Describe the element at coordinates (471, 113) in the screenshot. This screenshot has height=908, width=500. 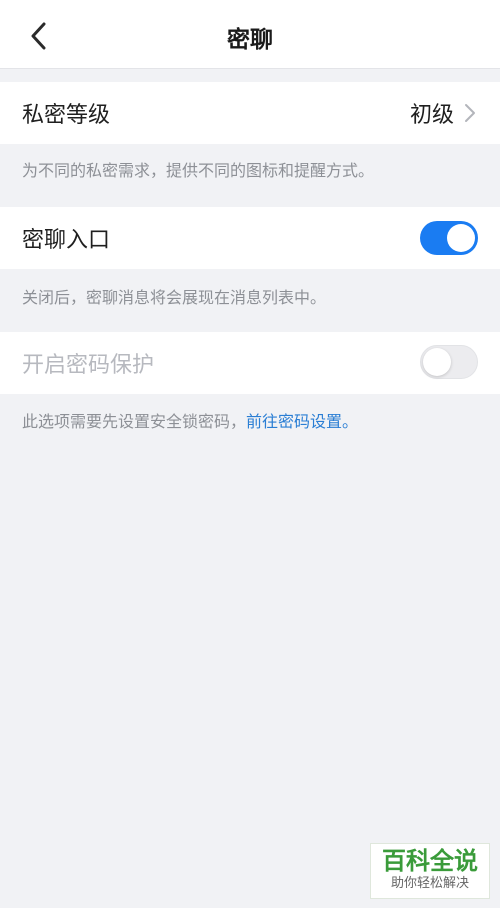
I see `chevron-right-icon` at that location.